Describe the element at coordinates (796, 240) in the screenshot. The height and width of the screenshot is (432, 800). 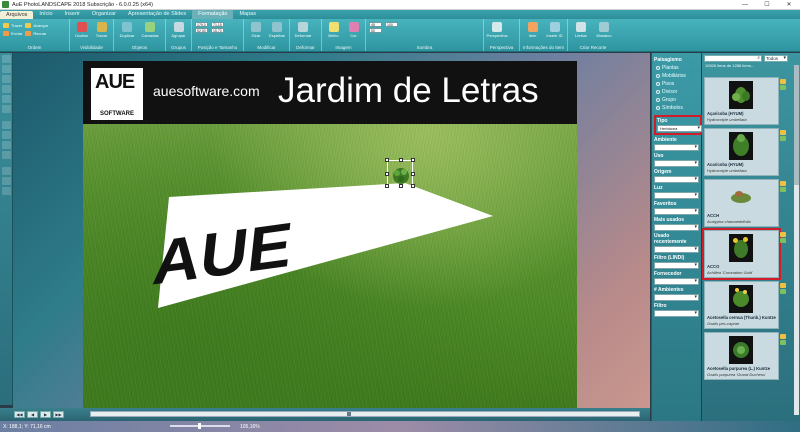
I see `plant-list-scrollbar` at that location.